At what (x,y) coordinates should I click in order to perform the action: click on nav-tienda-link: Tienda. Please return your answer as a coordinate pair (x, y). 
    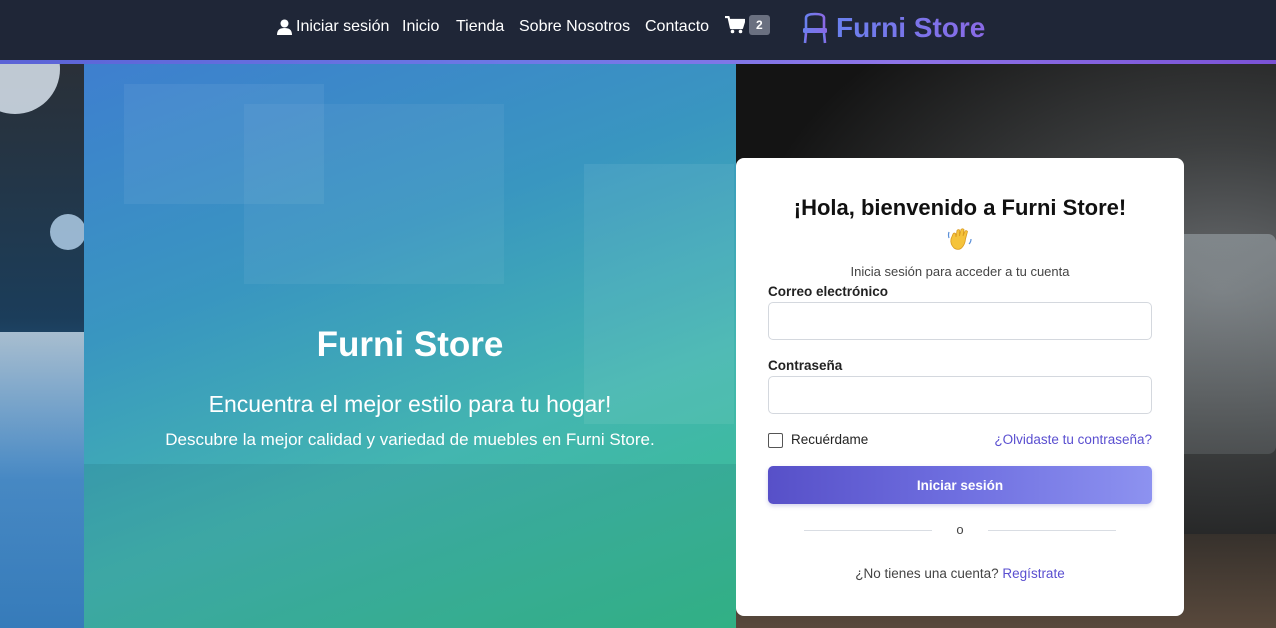
    Looking at the image, I should click on (480, 27).